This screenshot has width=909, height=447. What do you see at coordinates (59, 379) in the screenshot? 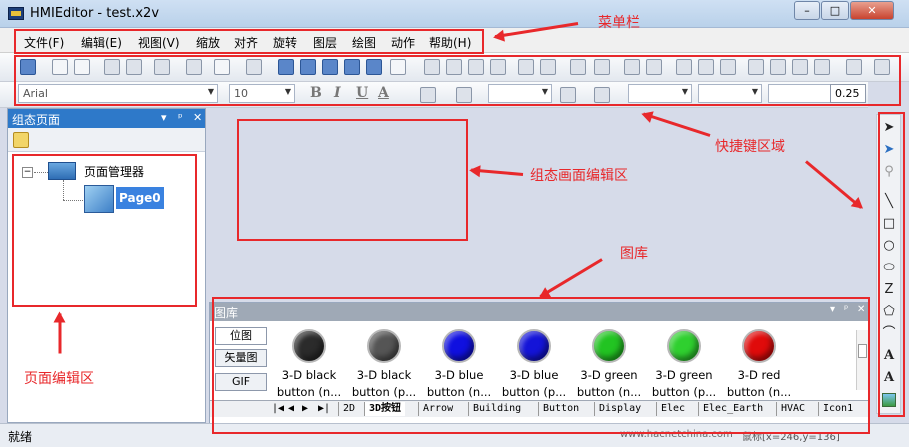
I see `annotation-page-editor: 页面编辑区` at bounding box center [59, 379].